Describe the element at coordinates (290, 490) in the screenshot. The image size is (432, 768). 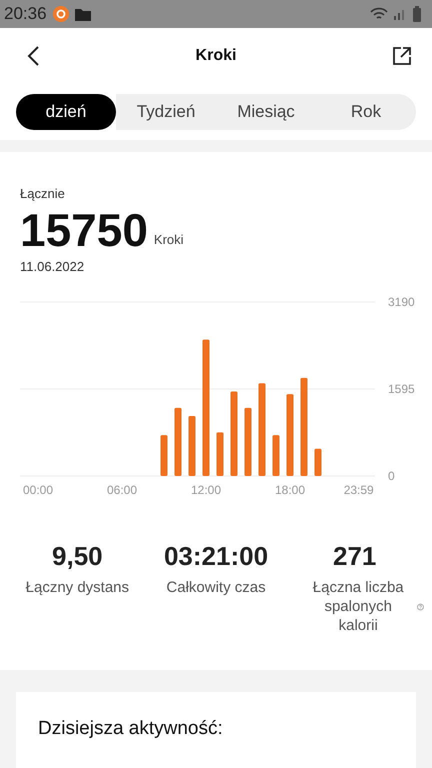
I see `x-axis-label: 18:00` at that location.